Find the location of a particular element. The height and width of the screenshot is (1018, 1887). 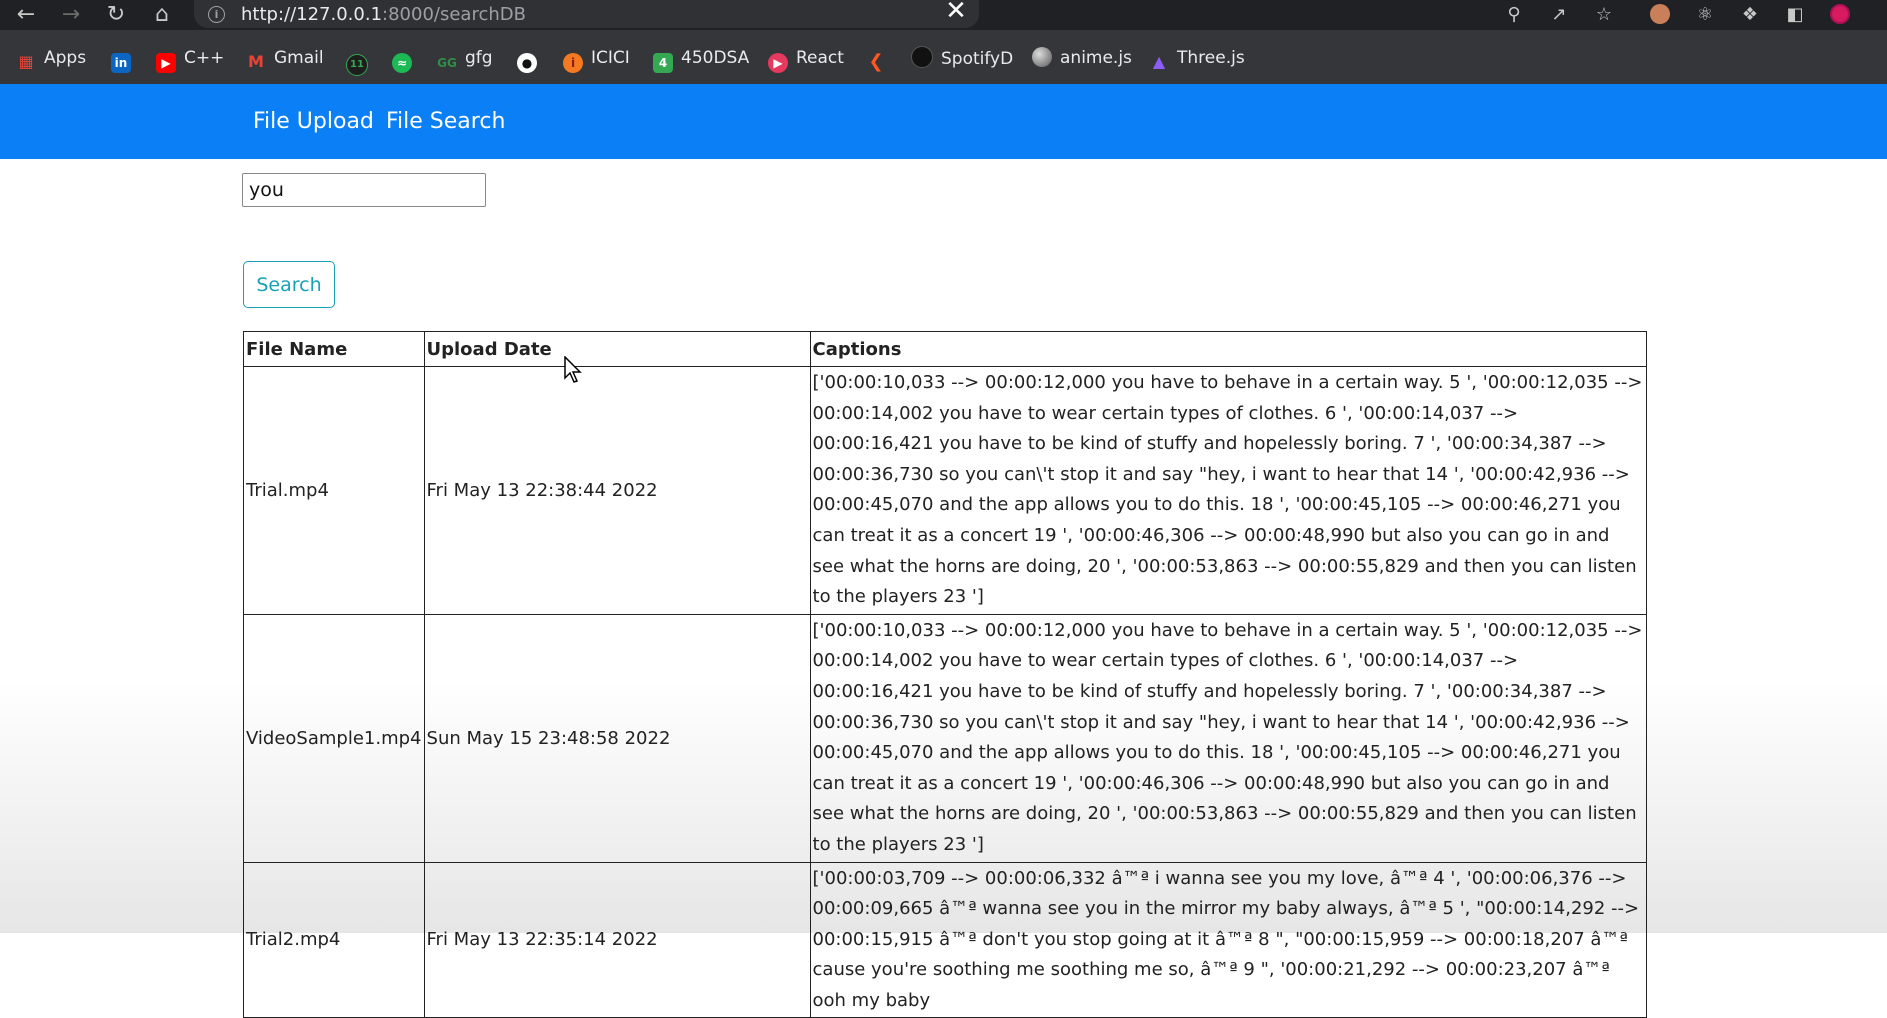

gmail-icon: M is located at coordinates (256, 61).